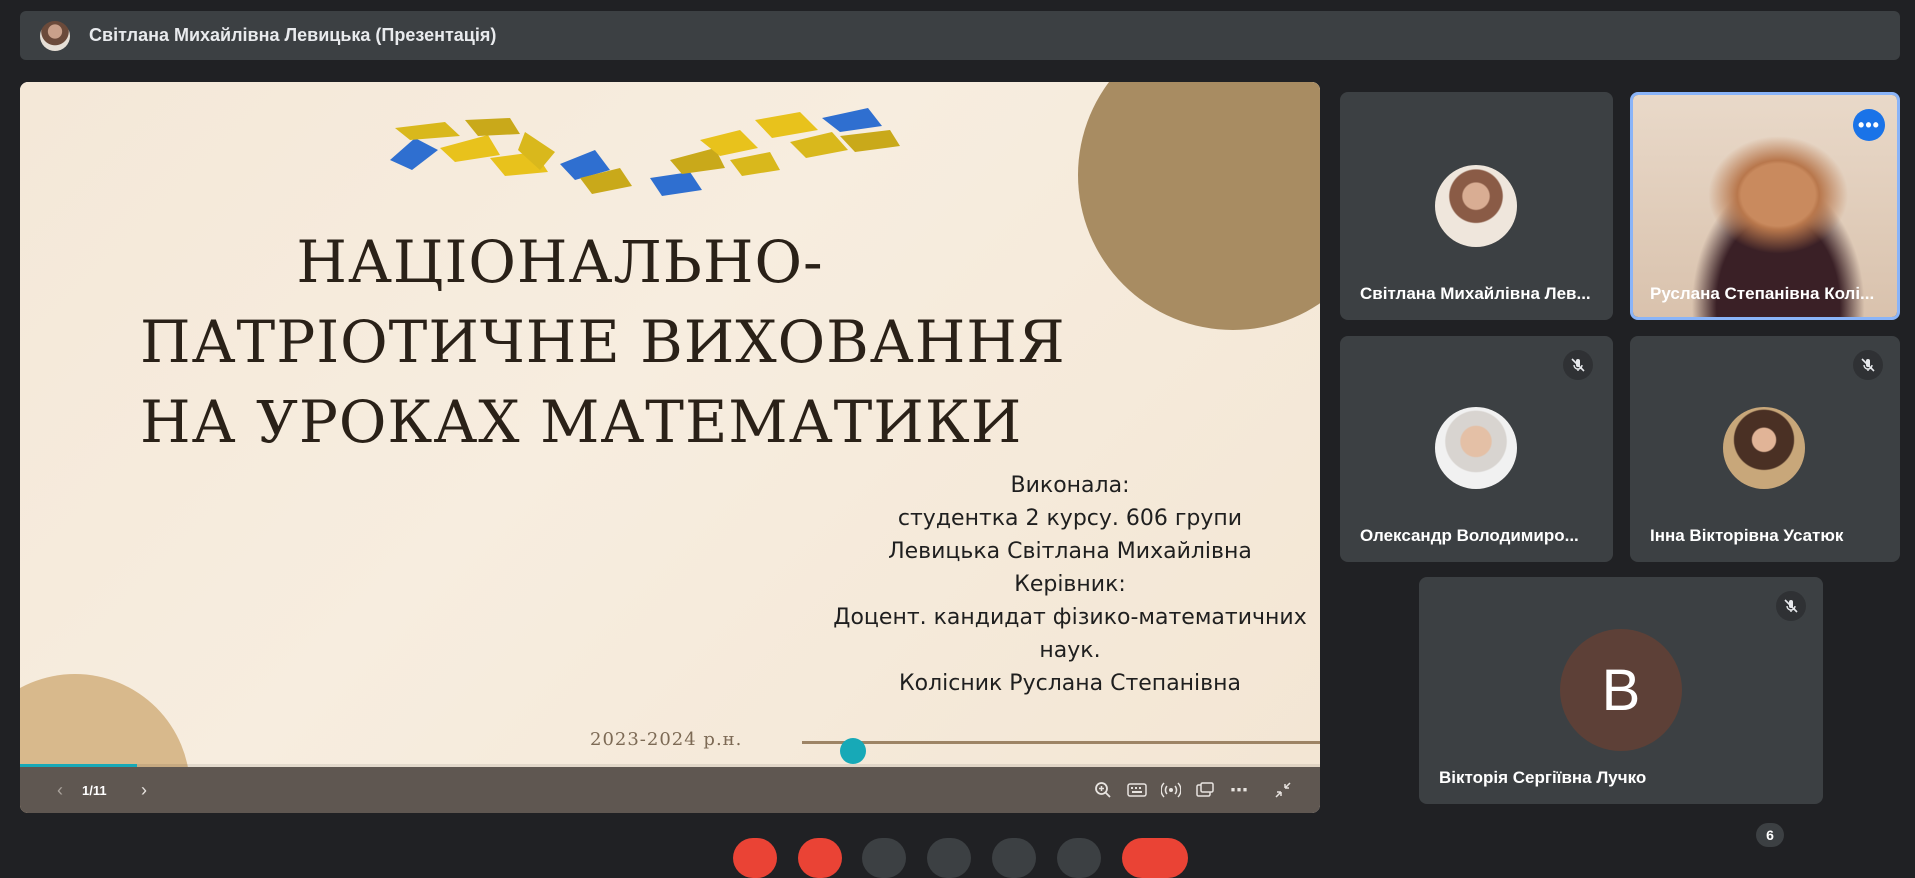 The image size is (1915, 878). Describe the element at coordinates (645, 152) in the screenshot. I see `wreath-icon` at that location.